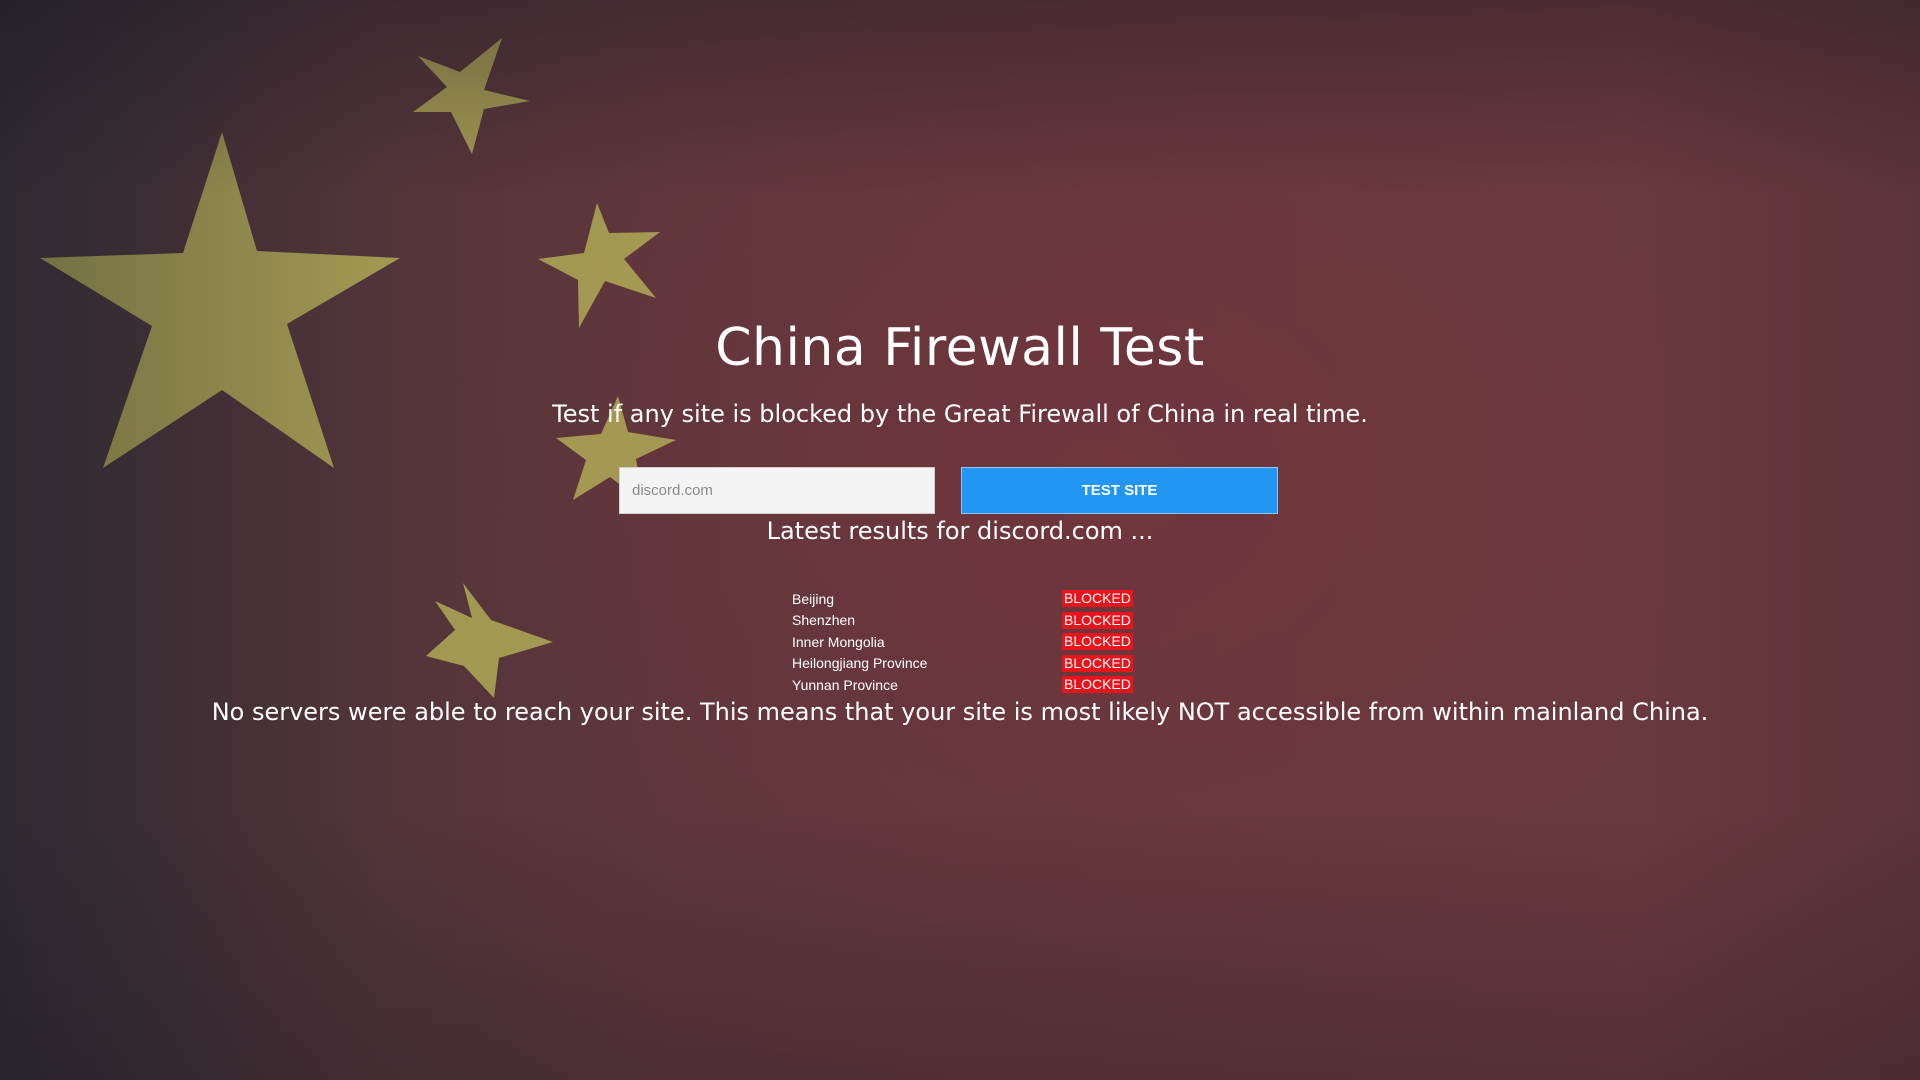 Image resolution: width=1920 pixels, height=1080 pixels. I want to click on location-label: Inner Mongolia, so click(838, 641).